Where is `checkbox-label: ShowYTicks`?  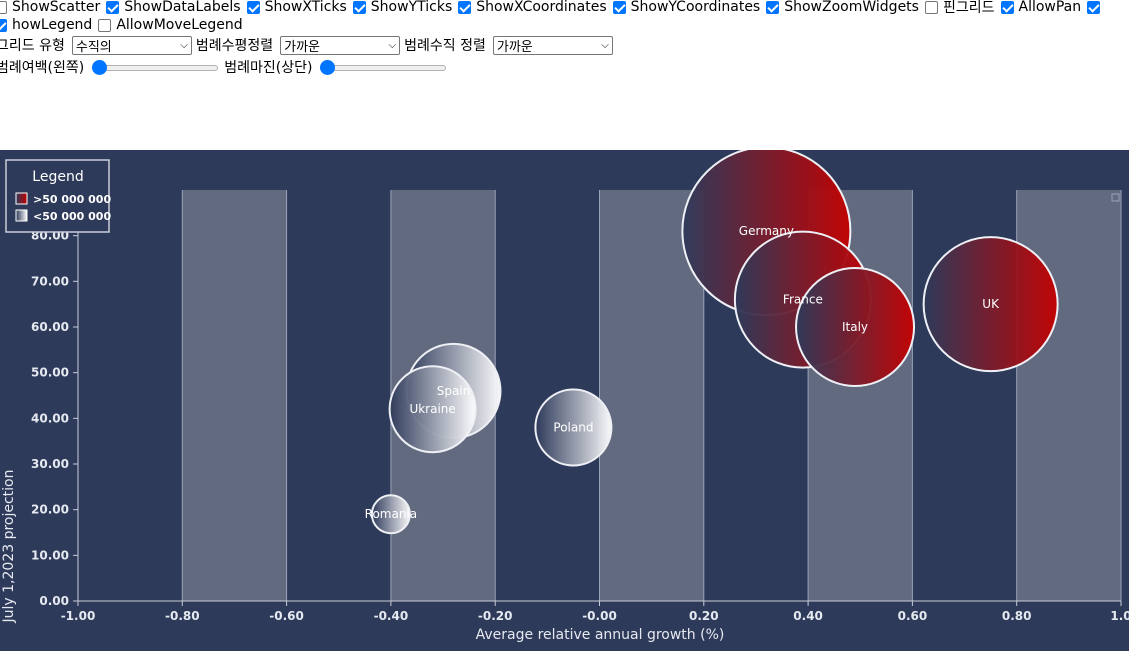
checkbox-label: ShowYTicks is located at coordinates (411, 7).